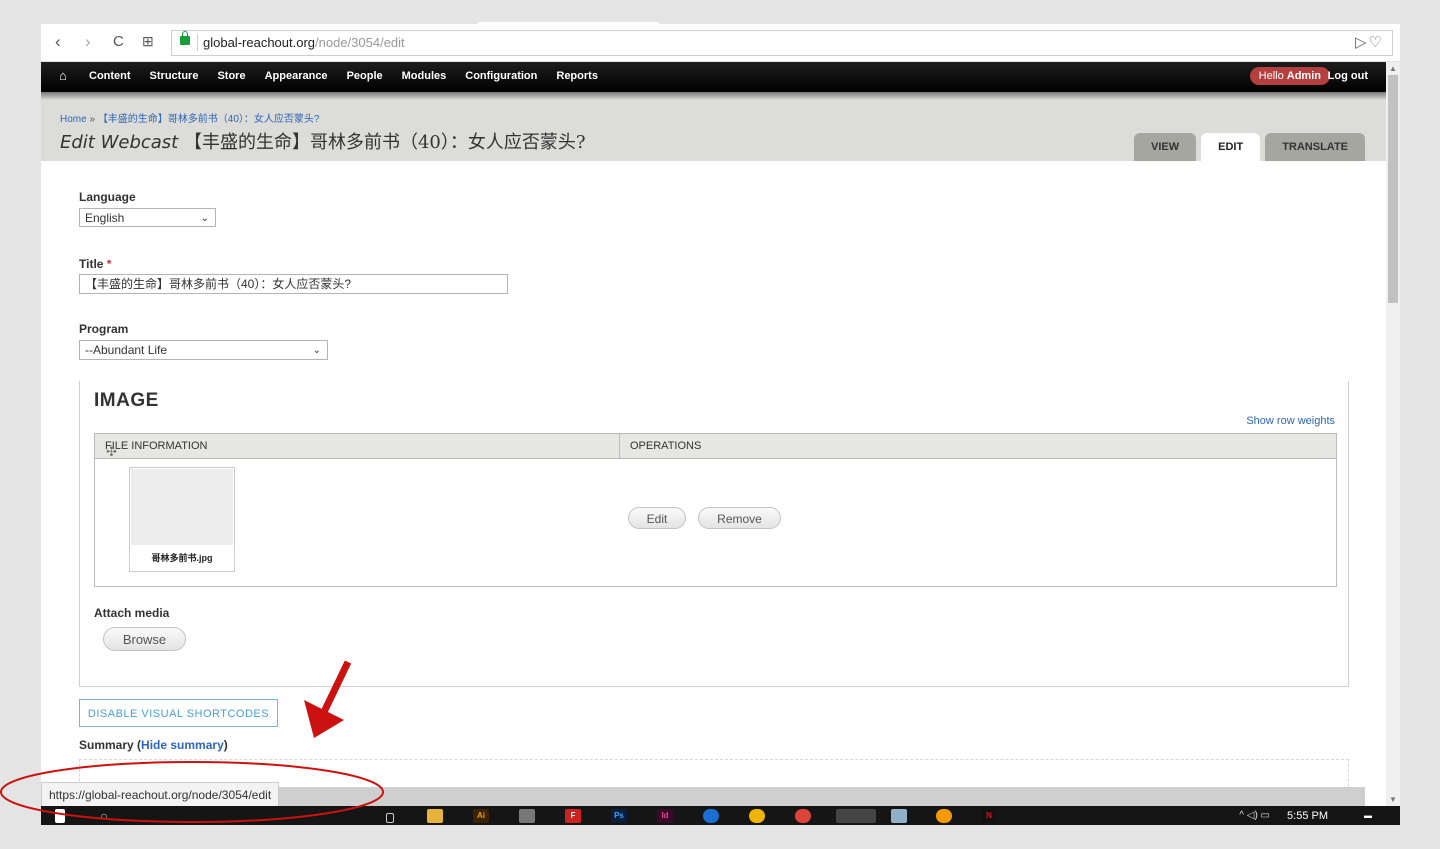  I want to click on send-favorite-icons: ▷♡, so click(1369, 42).